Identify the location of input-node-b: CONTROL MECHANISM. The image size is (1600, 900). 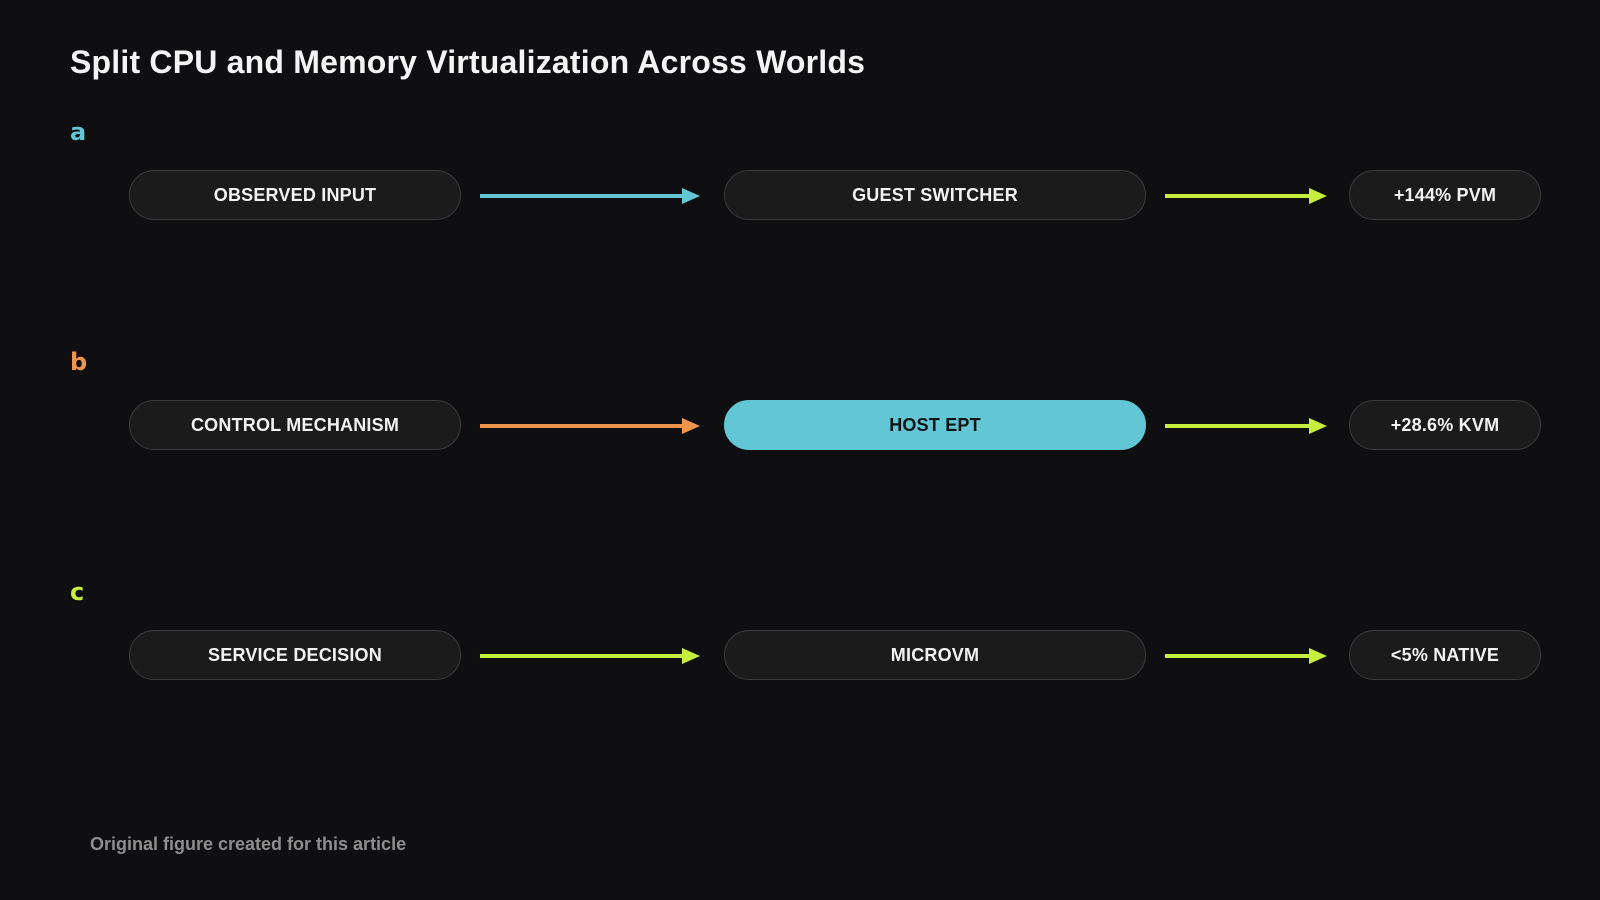
(295, 425).